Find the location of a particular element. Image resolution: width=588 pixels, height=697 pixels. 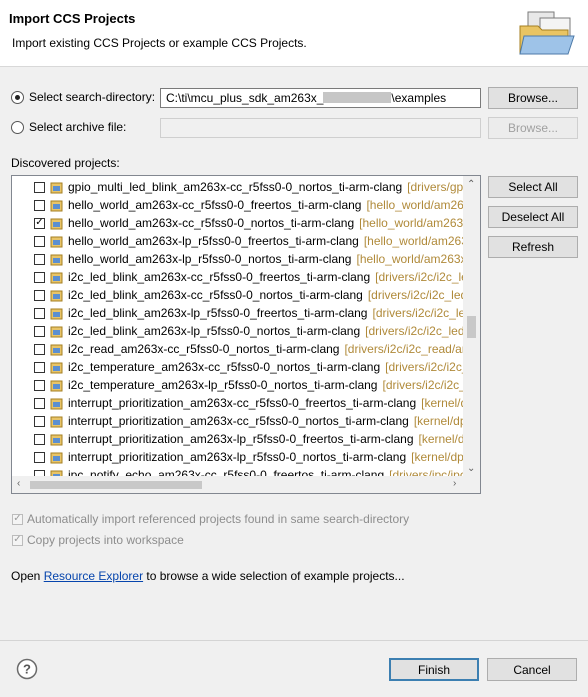

search-directory-label: Select search-directory: is located at coordinates (92, 97).